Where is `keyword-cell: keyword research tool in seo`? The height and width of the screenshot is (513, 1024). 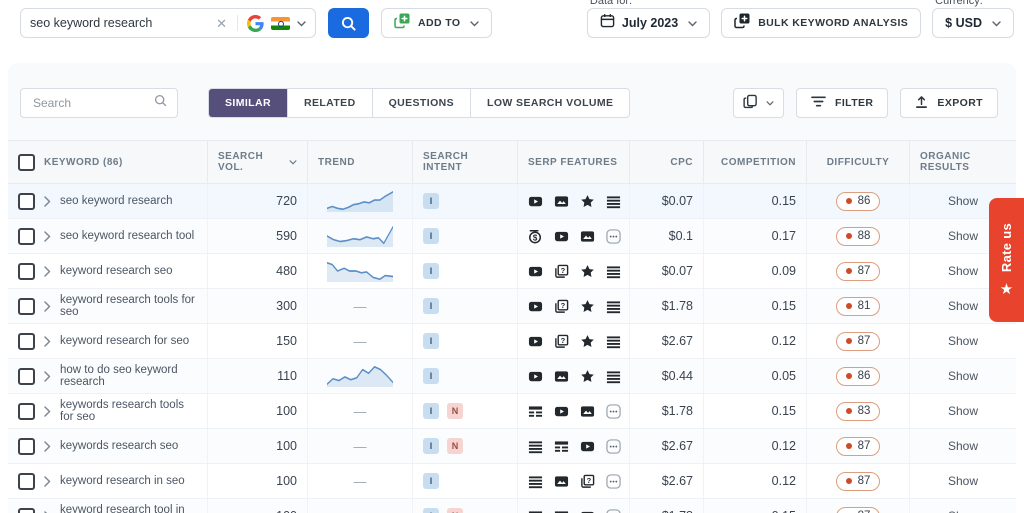
keyword-cell: keyword research tool in seo is located at coordinates (108, 506).